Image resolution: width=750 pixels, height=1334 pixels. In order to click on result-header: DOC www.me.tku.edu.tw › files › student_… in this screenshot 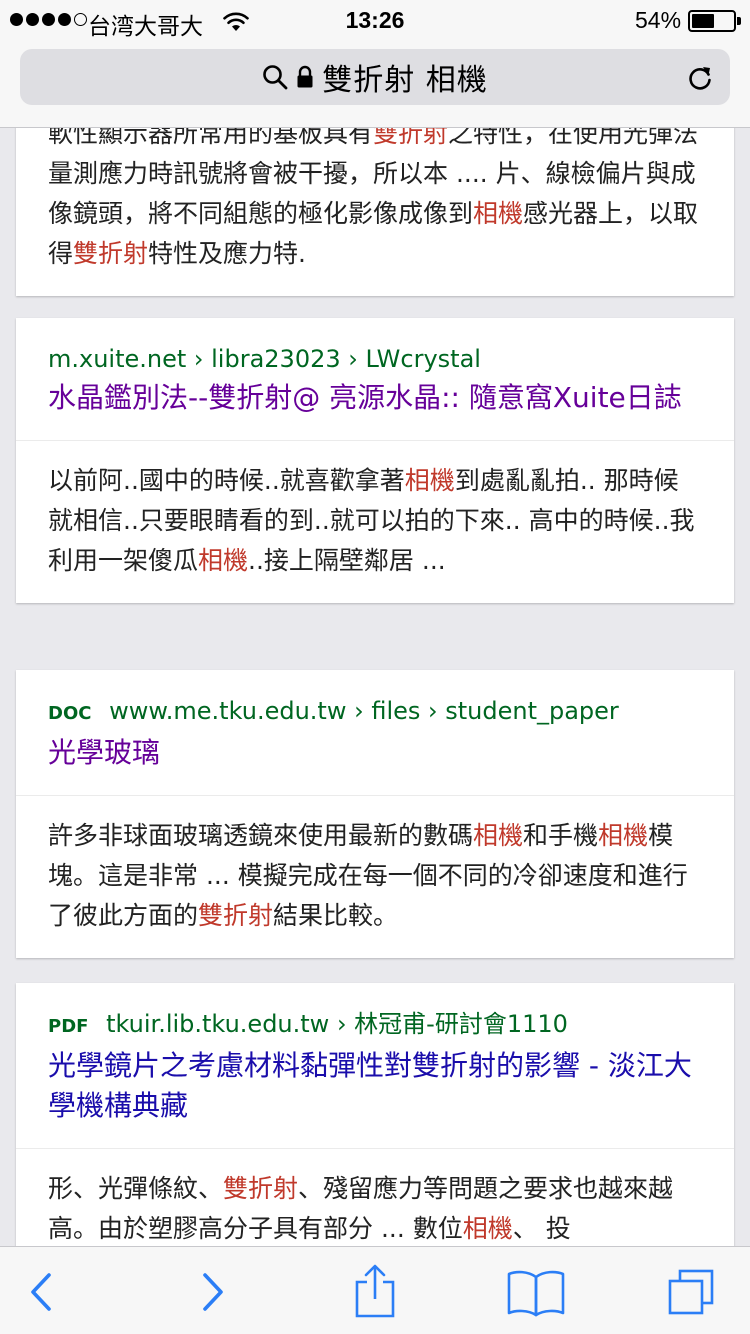, I will do `click(375, 733)`.